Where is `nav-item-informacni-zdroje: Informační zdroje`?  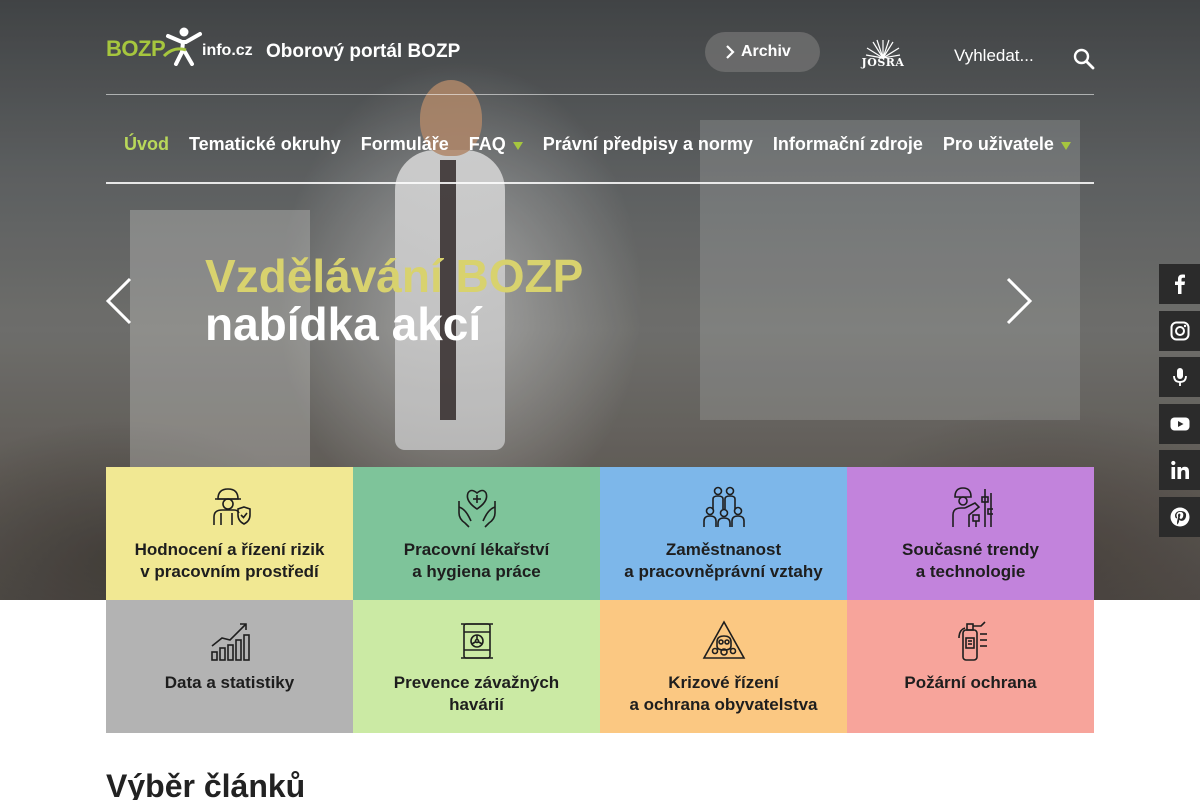 nav-item-informacni-zdroje: Informační zdroje is located at coordinates (848, 144).